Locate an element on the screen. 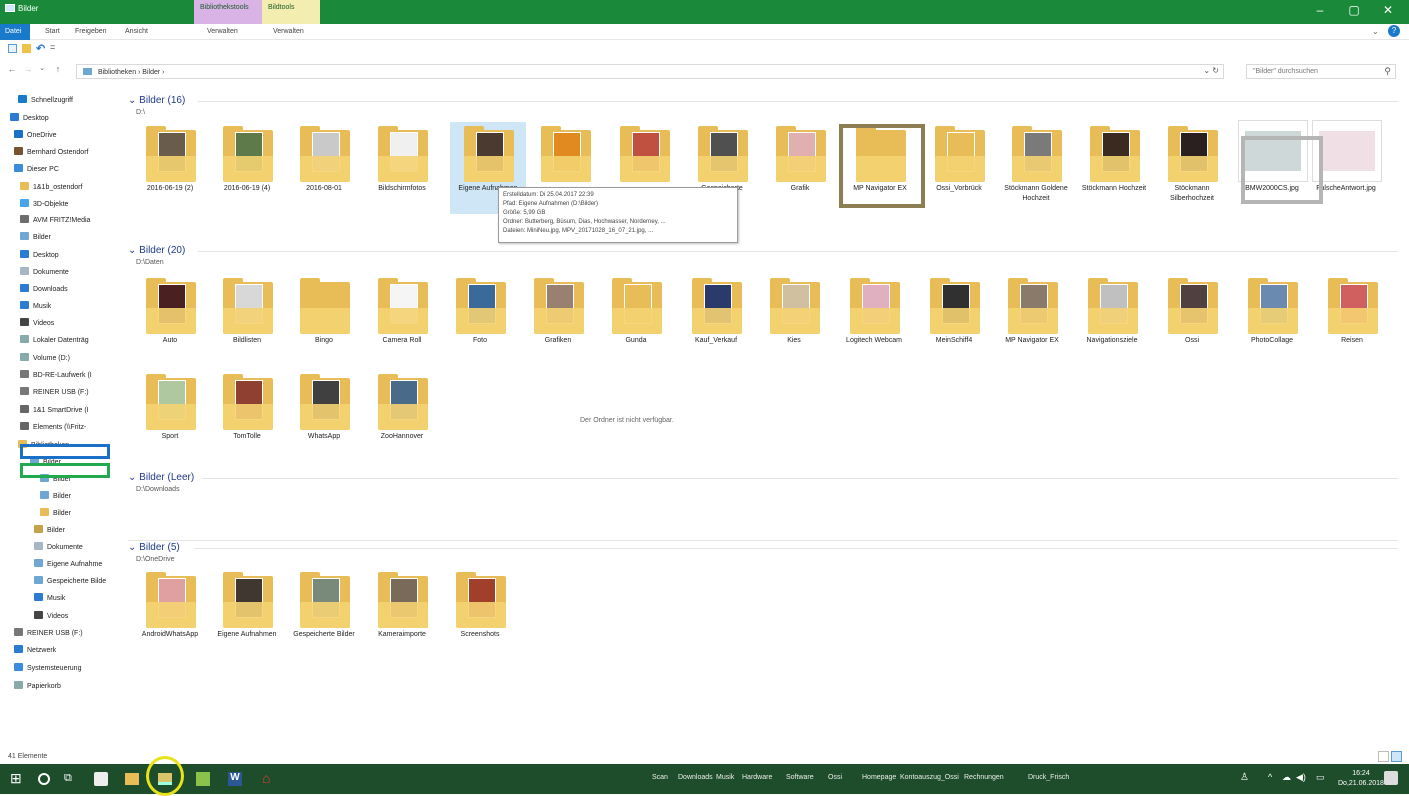 This screenshot has height=796, width=1409. windows-start-icon: ⊞ is located at coordinates (18, 778).